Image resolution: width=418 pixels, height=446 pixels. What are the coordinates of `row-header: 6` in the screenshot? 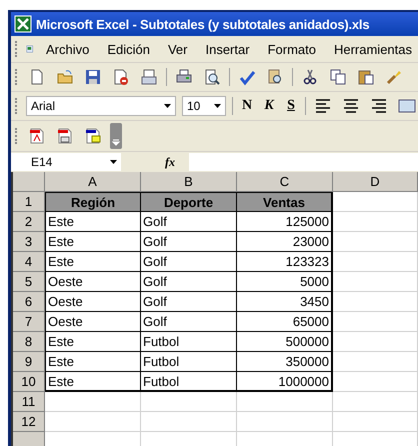 It's located at (29, 302).